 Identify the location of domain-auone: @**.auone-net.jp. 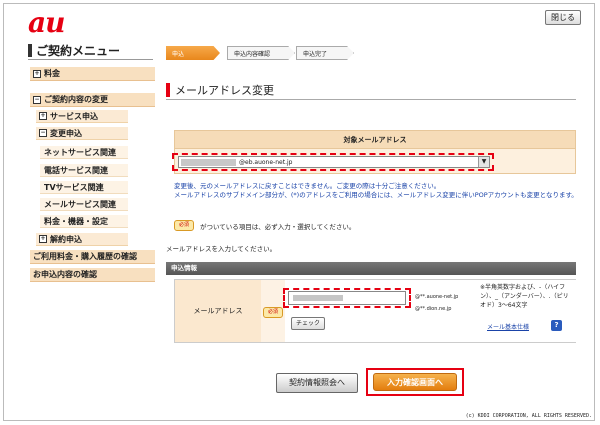
(436, 297).